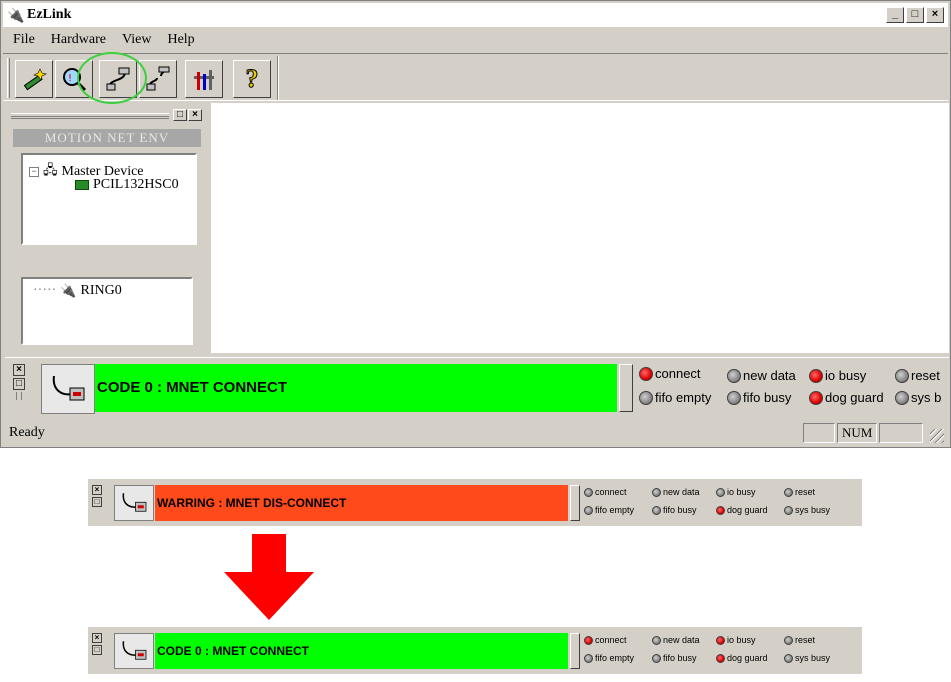 This screenshot has width=951, height=682. What do you see at coordinates (50, 169) in the screenshot?
I see `network-icon: 🖧` at bounding box center [50, 169].